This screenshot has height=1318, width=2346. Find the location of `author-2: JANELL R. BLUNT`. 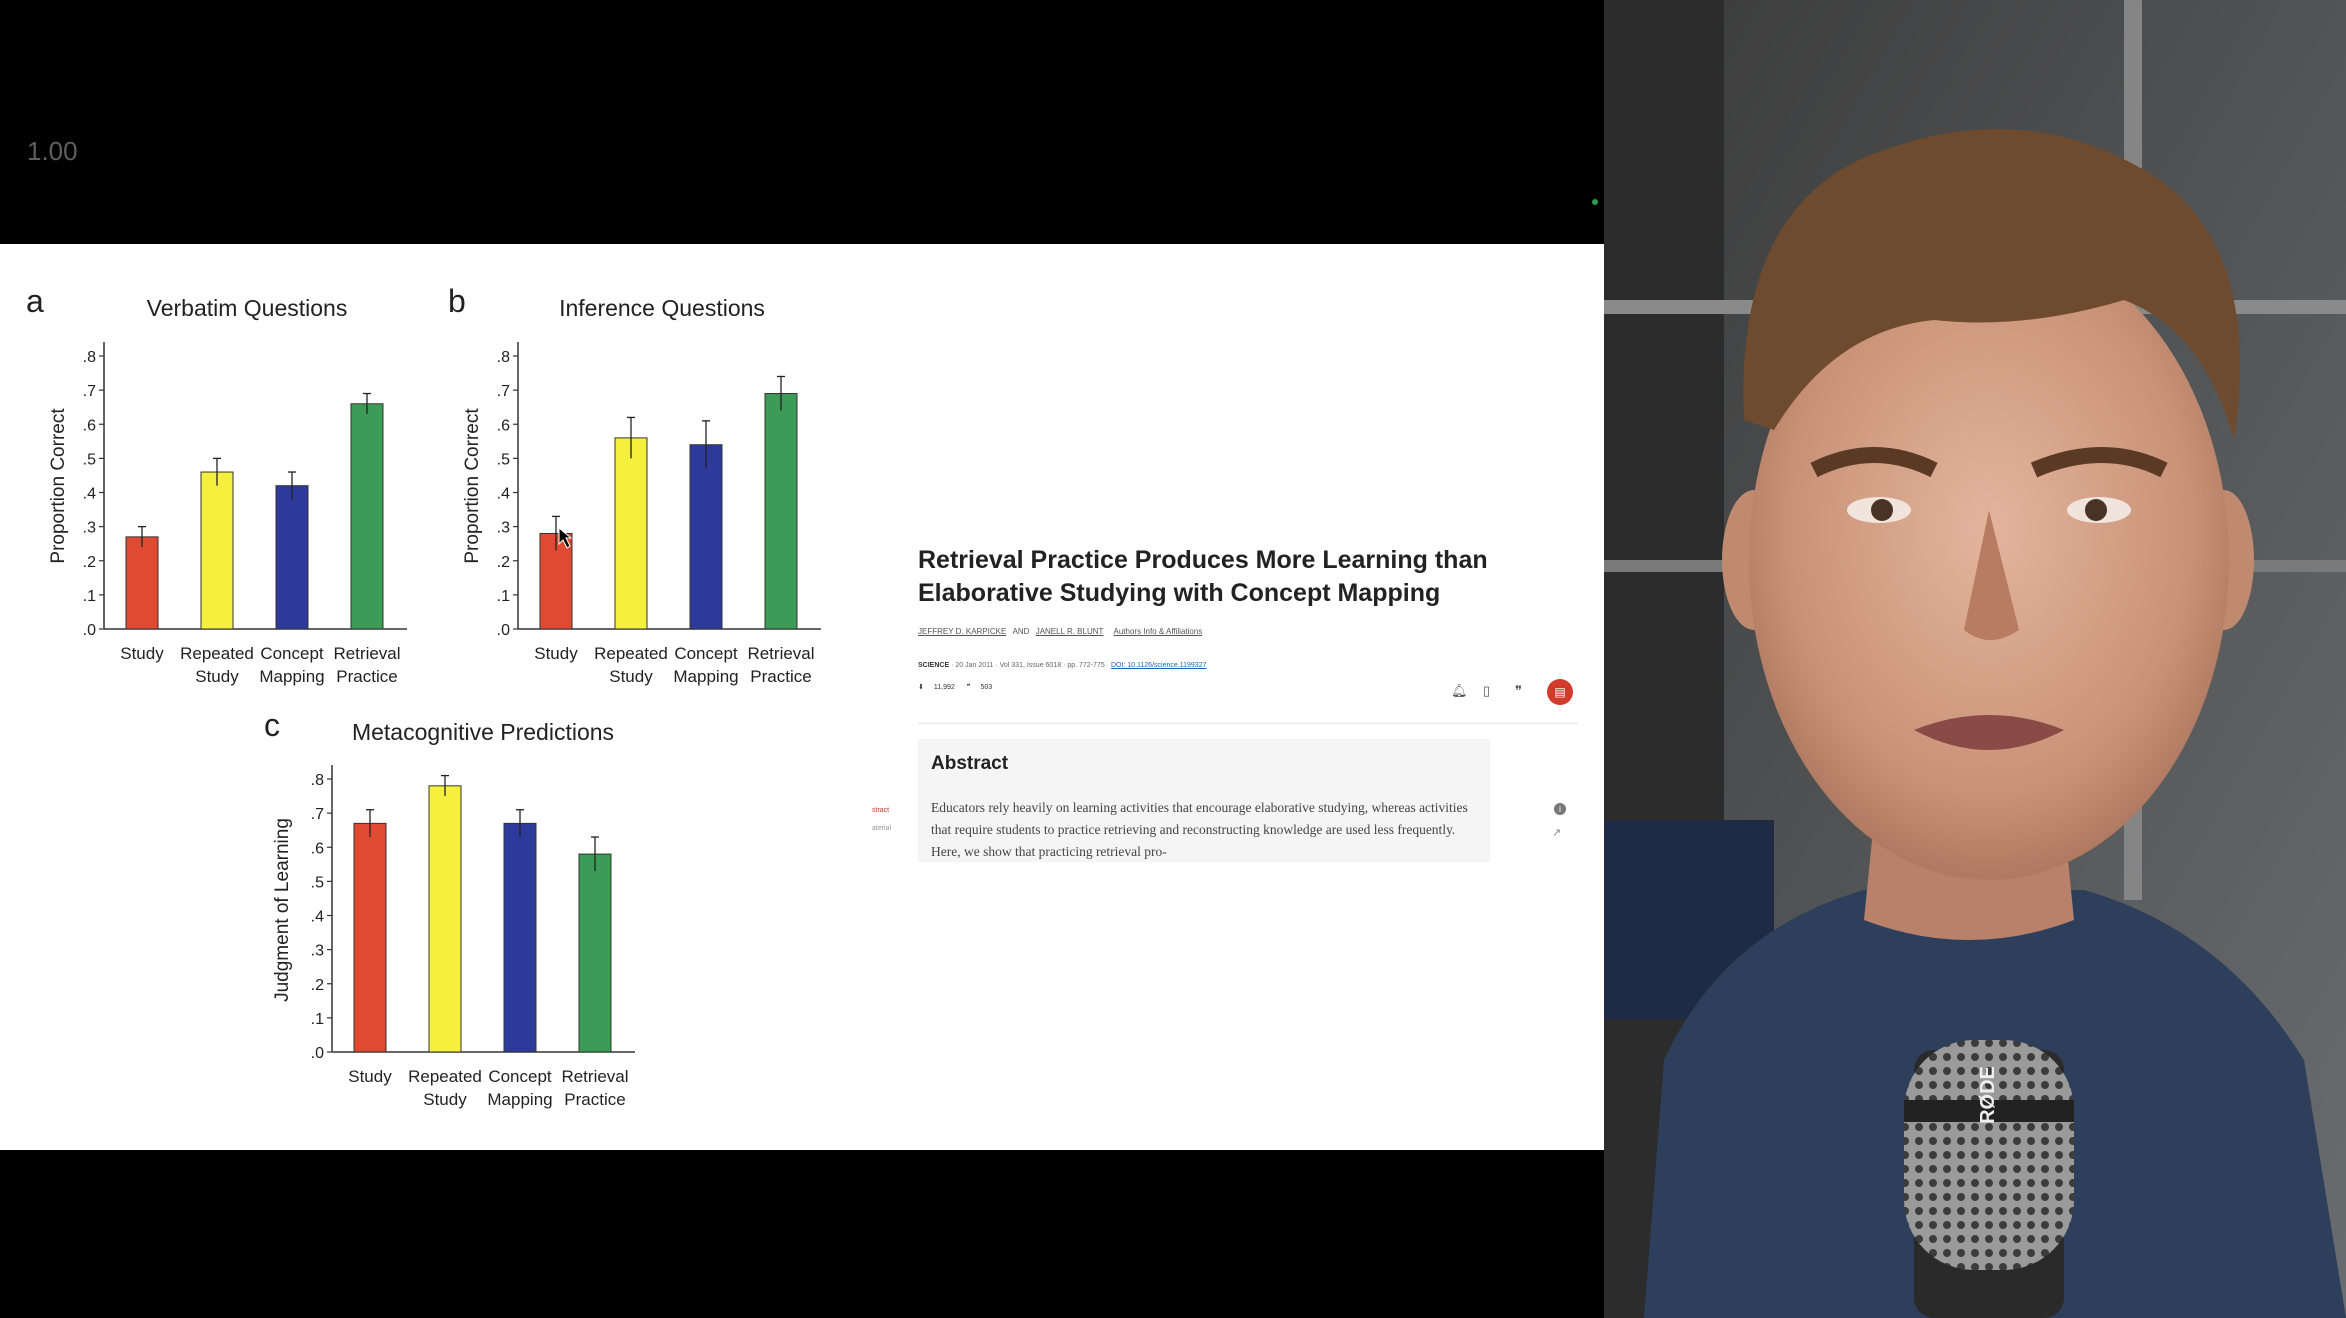

author-2: JANELL R. BLUNT is located at coordinates (1070, 631).